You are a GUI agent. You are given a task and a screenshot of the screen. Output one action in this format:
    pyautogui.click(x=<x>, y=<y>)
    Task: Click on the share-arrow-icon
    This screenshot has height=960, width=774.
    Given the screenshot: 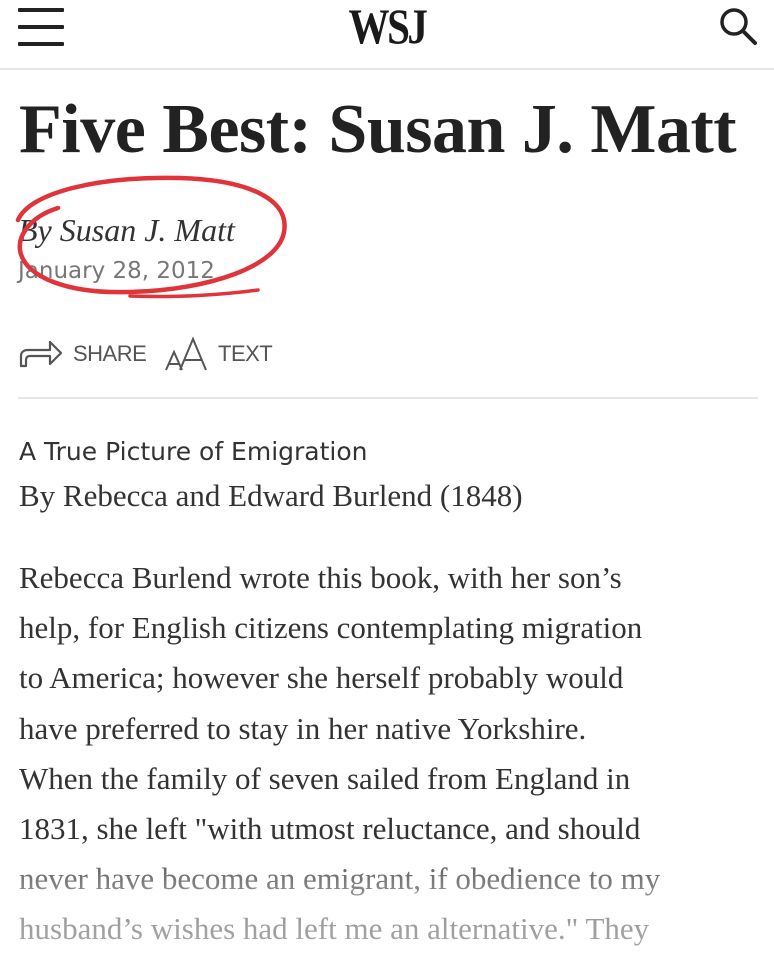 What is the action you would take?
    pyautogui.click(x=41, y=354)
    